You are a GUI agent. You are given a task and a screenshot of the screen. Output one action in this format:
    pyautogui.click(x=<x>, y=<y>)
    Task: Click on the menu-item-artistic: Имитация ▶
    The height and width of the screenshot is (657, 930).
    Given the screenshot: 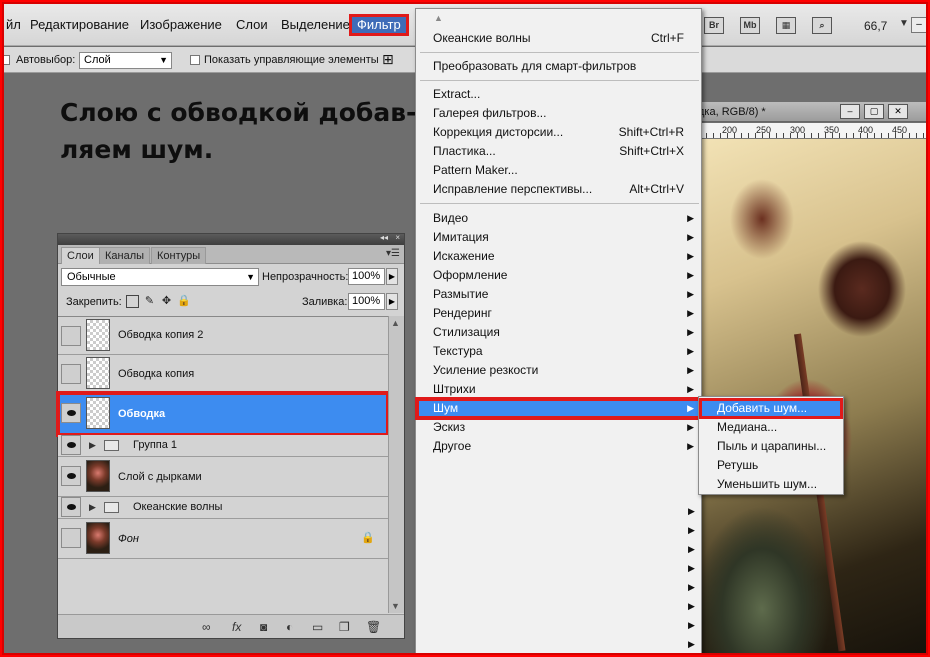 What is the action you would take?
    pyautogui.click(x=558, y=237)
    